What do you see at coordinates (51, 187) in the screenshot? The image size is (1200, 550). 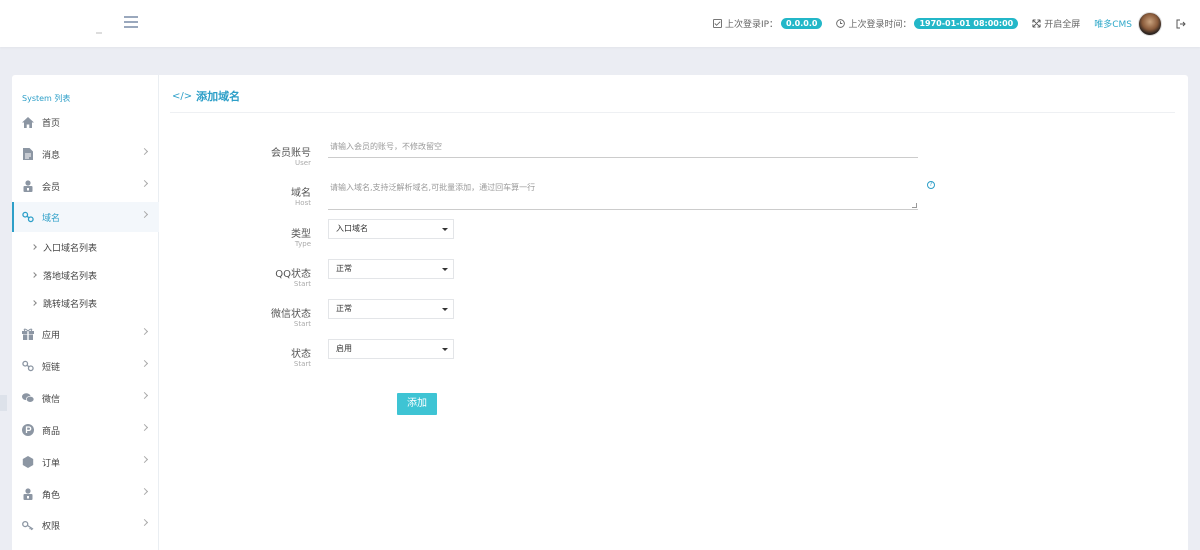 I see `sidebar-item-label: 会员` at bounding box center [51, 187].